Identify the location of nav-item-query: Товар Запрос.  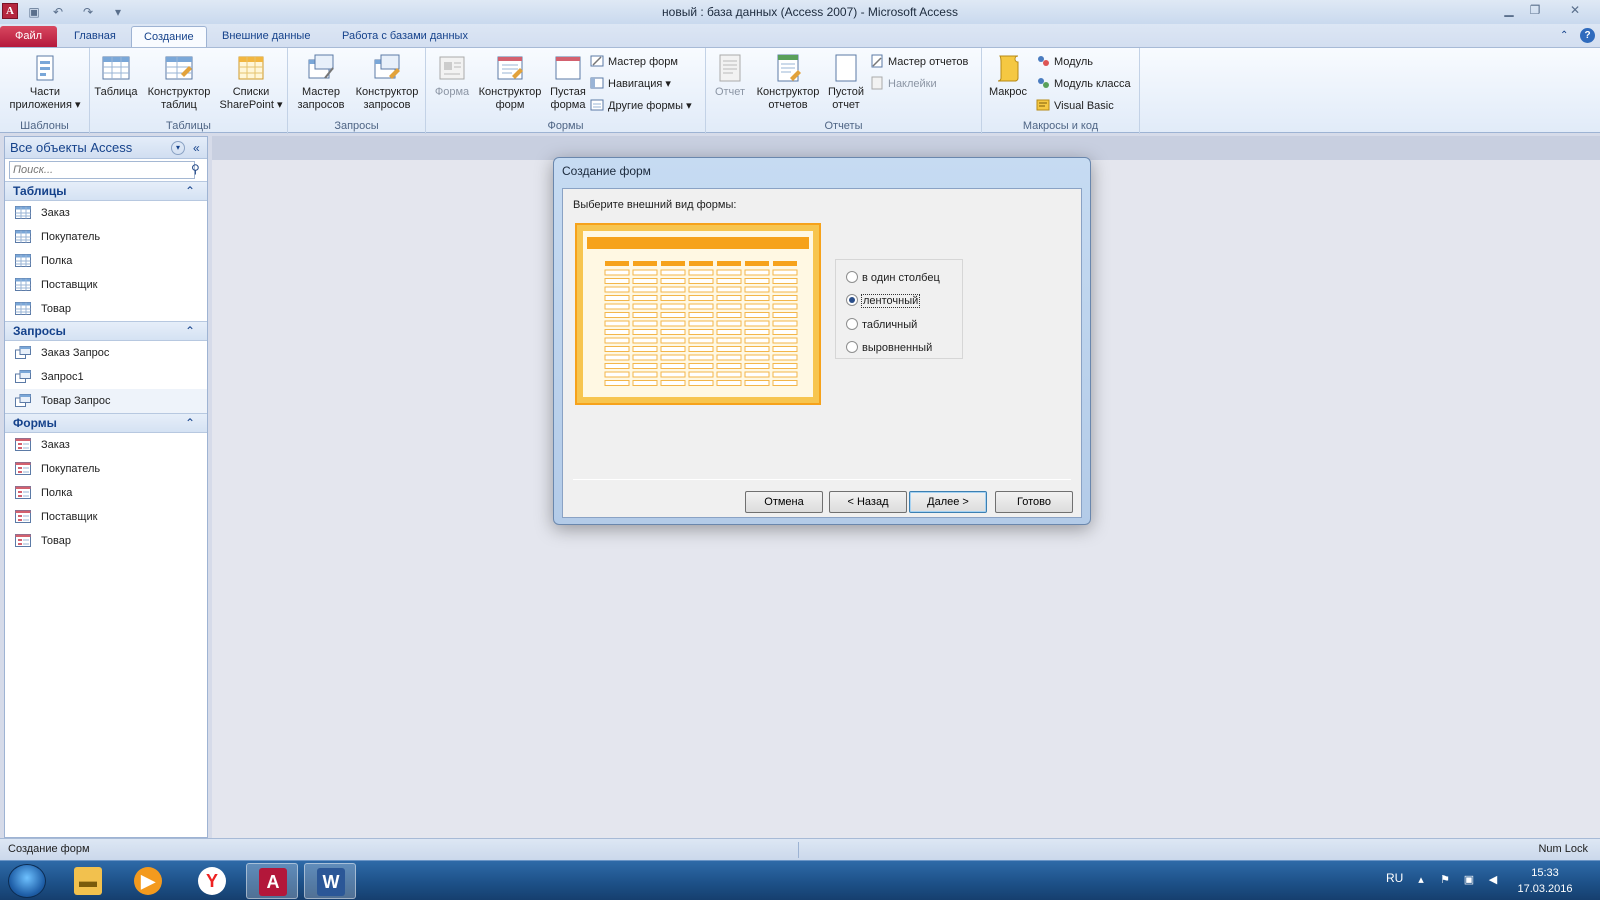
(106, 401).